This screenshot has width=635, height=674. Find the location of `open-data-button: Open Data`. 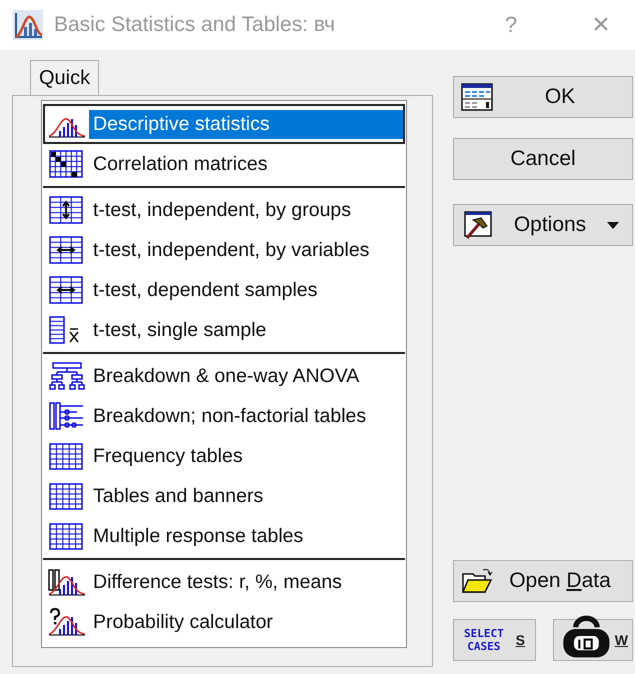

open-data-button: Open Data is located at coordinates (543, 581).